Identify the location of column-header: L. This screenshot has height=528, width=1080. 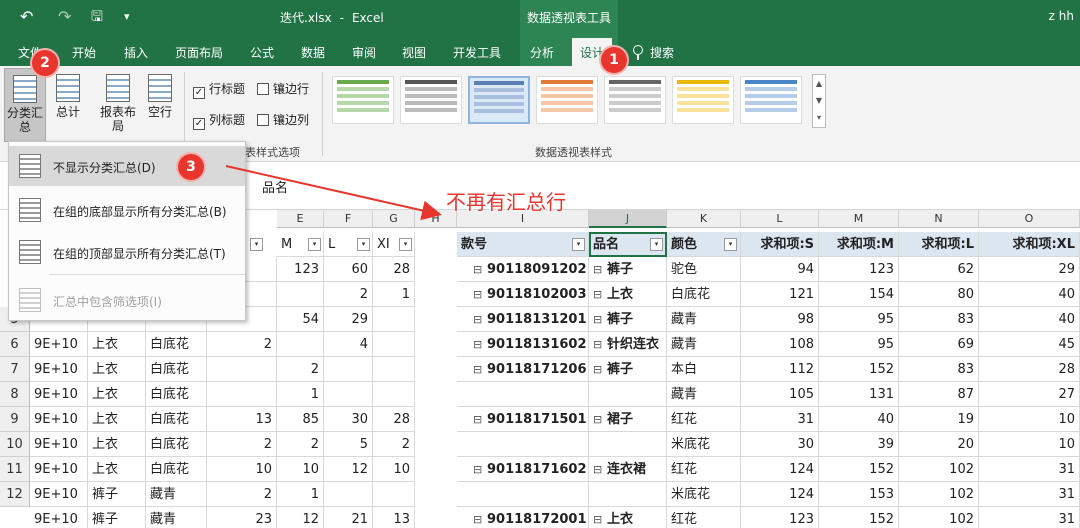
(780, 219).